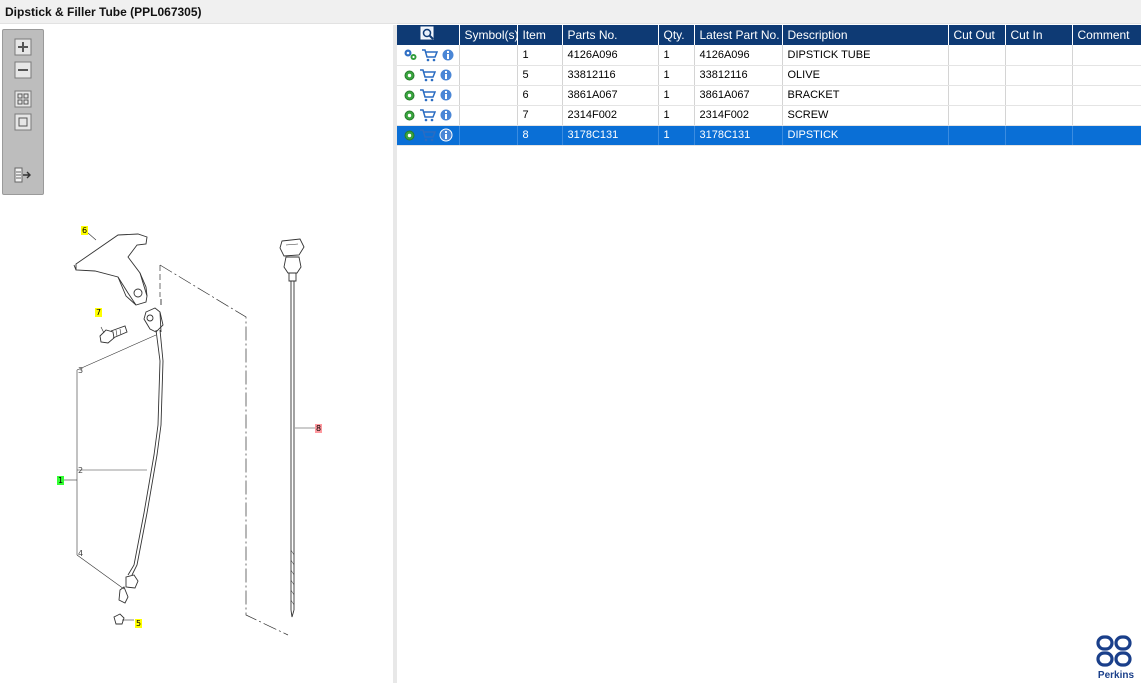 The height and width of the screenshot is (683, 1141). I want to click on column-header-cut-out: Cut Out, so click(977, 35).